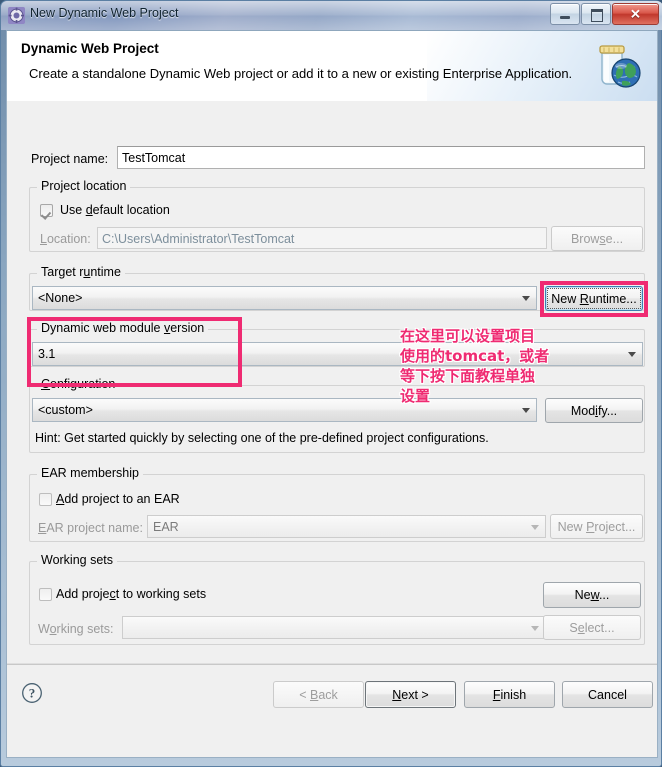 This screenshot has width=662, height=767. I want to click on ear-project-name-value: EAR, so click(166, 527).